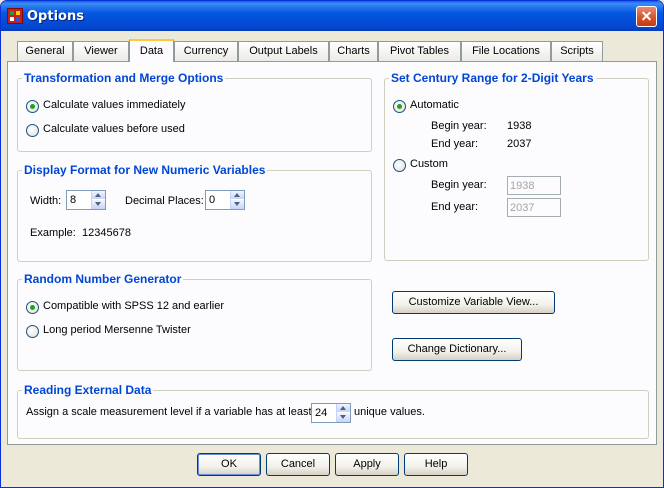  What do you see at coordinates (101, 51) in the screenshot?
I see `tab-viewer: Viewer` at bounding box center [101, 51].